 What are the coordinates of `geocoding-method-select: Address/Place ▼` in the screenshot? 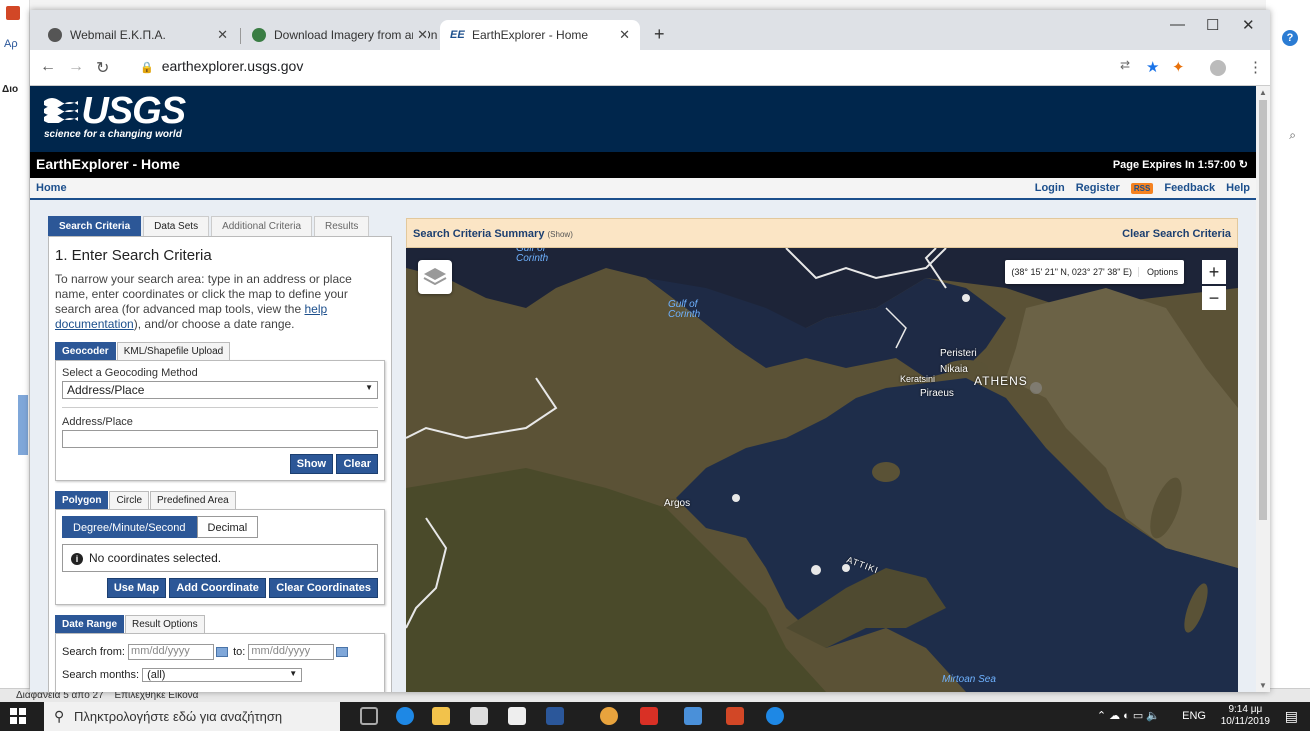 It's located at (220, 390).